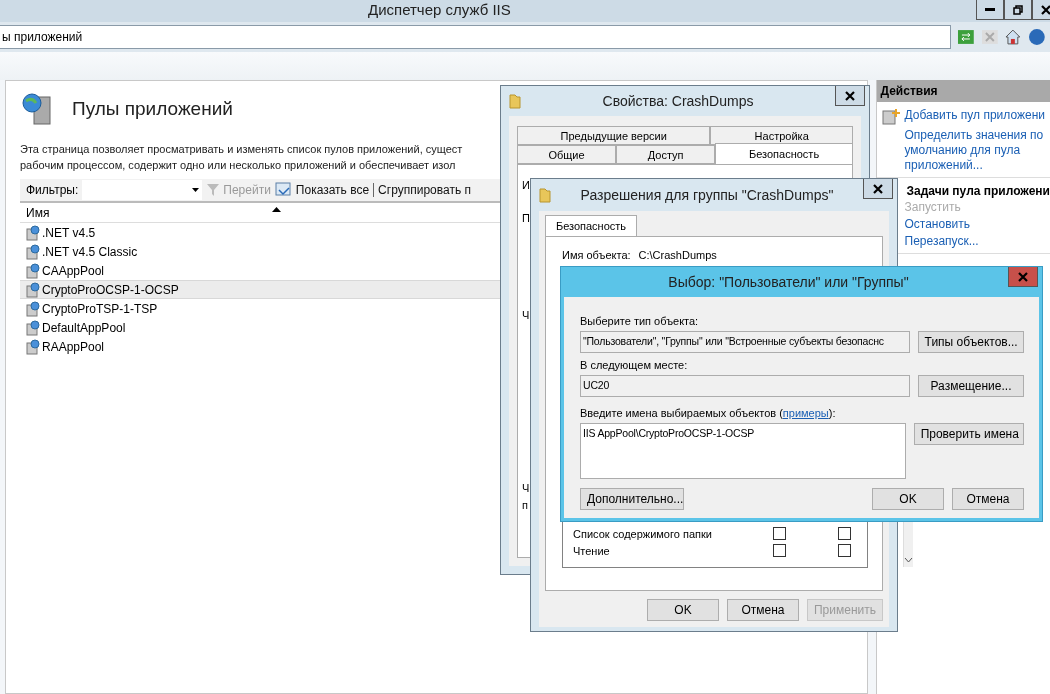 This screenshot has height=694, width=1050. What do you see at coordinates (526, 218) in the screenshot?
I see `covered-text: П` at bounding box center [526, 218].